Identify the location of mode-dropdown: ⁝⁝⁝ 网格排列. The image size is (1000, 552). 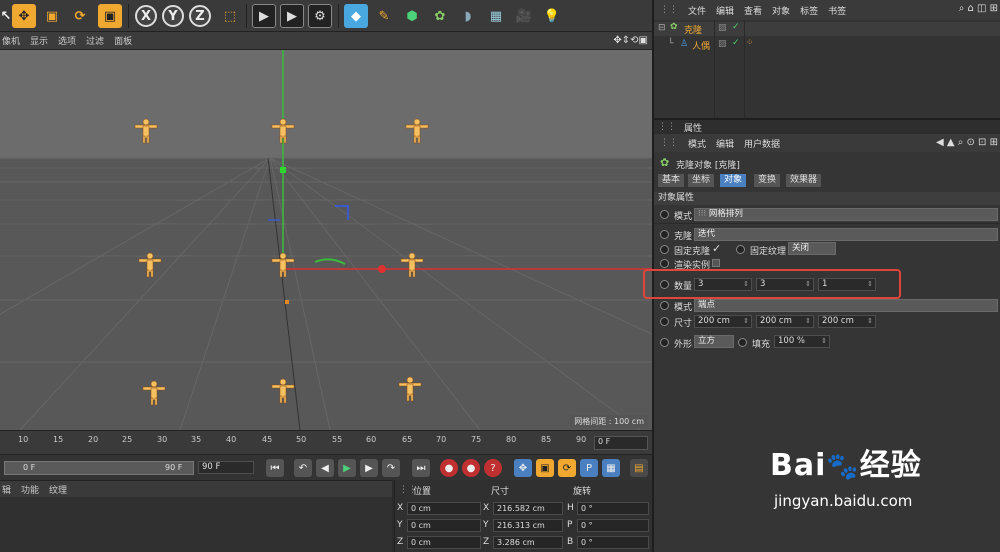
(846, 214).